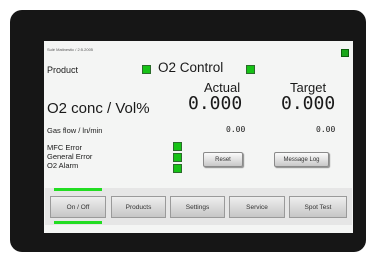  Describe the element at coordinates (98, 108) in the screenshot. I see `o2-conc-label: O2 conc / Vol%` at that location.